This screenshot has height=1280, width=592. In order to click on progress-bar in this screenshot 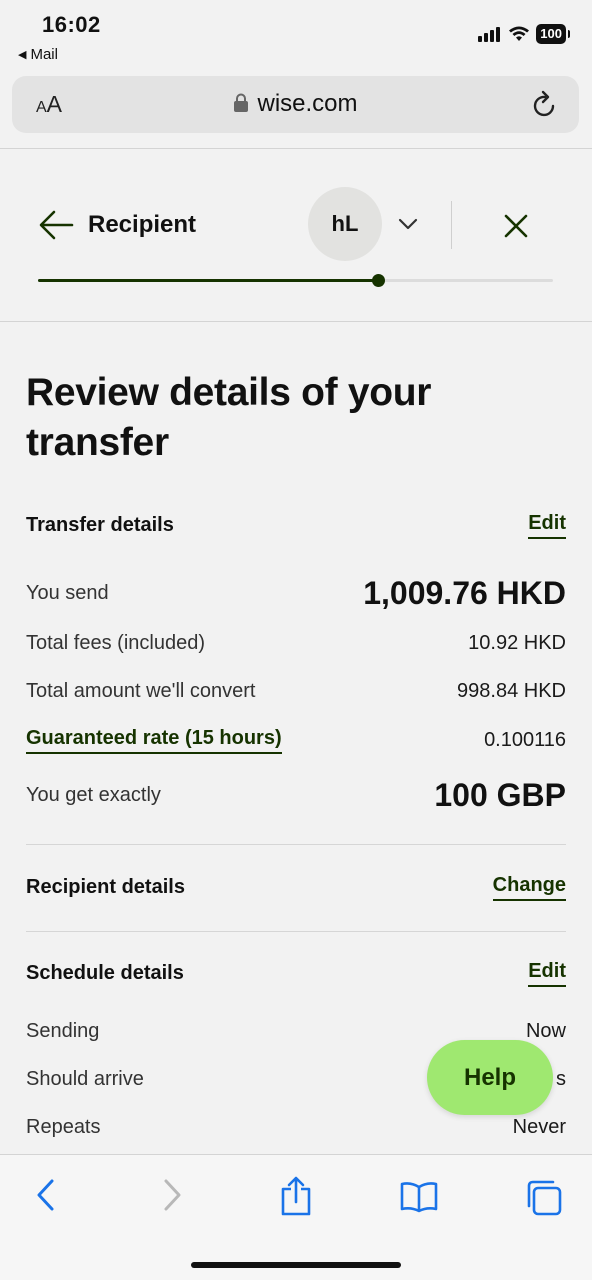, I will do `click(295, 280)`.